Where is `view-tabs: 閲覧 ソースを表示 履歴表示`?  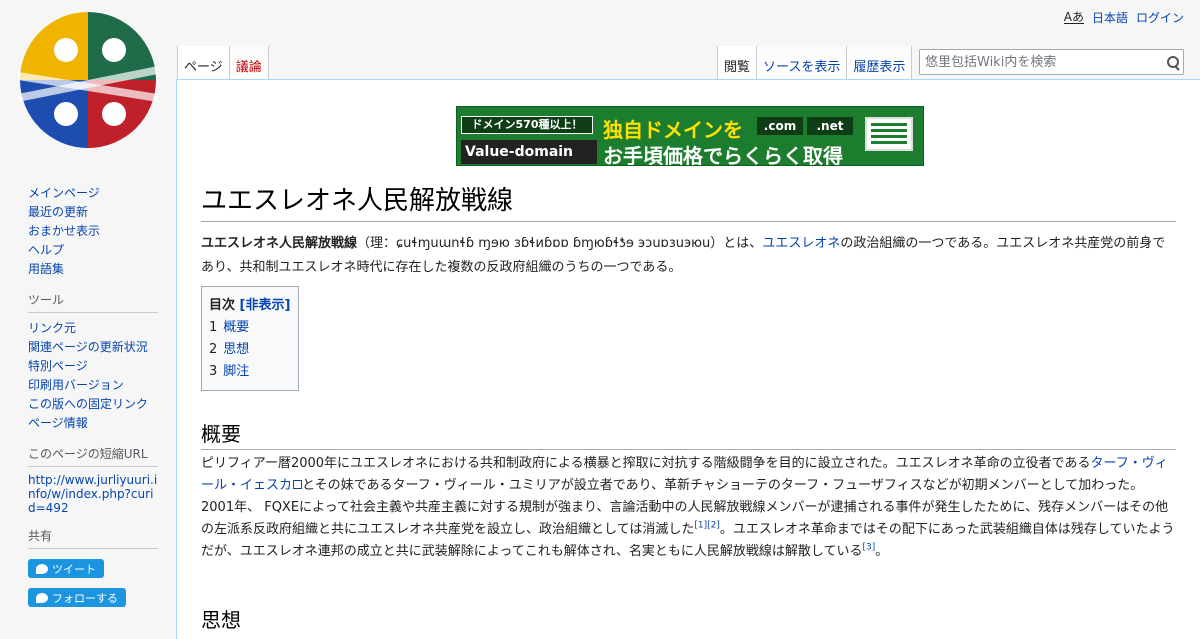
view-tabs: 閲覧 ソースを表示 履歴表示 is located at coordinates (815, 63).